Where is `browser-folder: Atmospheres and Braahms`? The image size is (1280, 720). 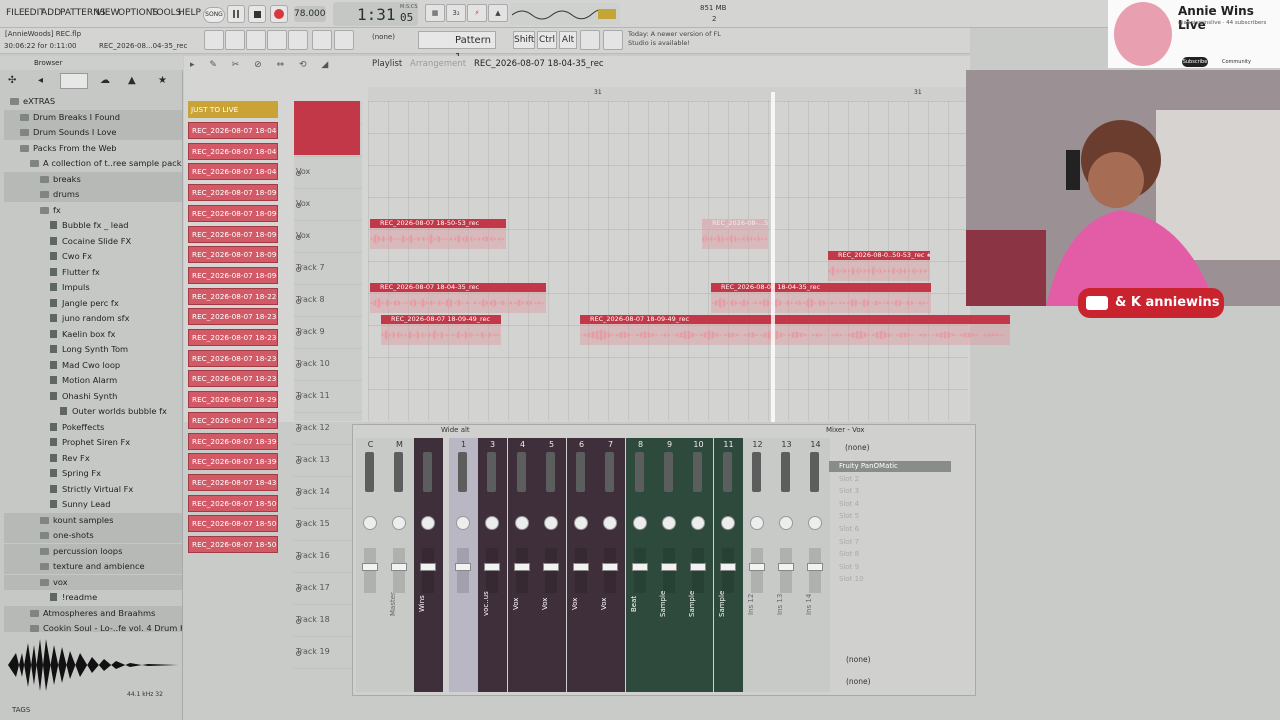
browser-folder: Atmospheres and Braahms is located at coordinates (93, 613).